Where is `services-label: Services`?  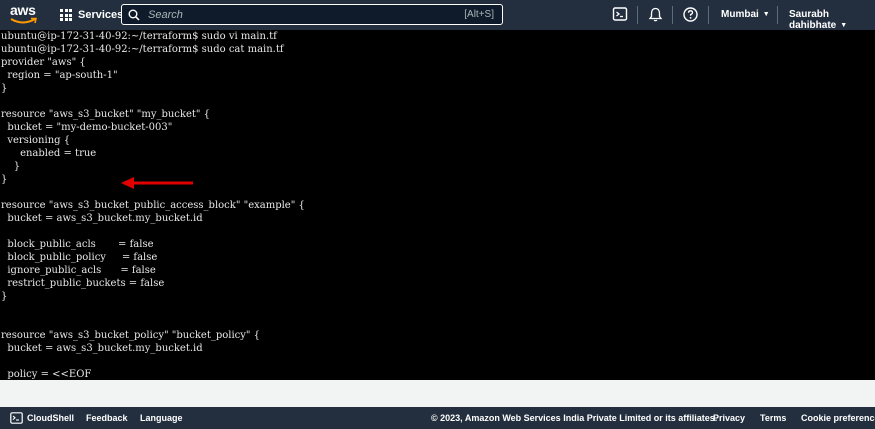
services-label: Services is located at coordinates (101, 15).